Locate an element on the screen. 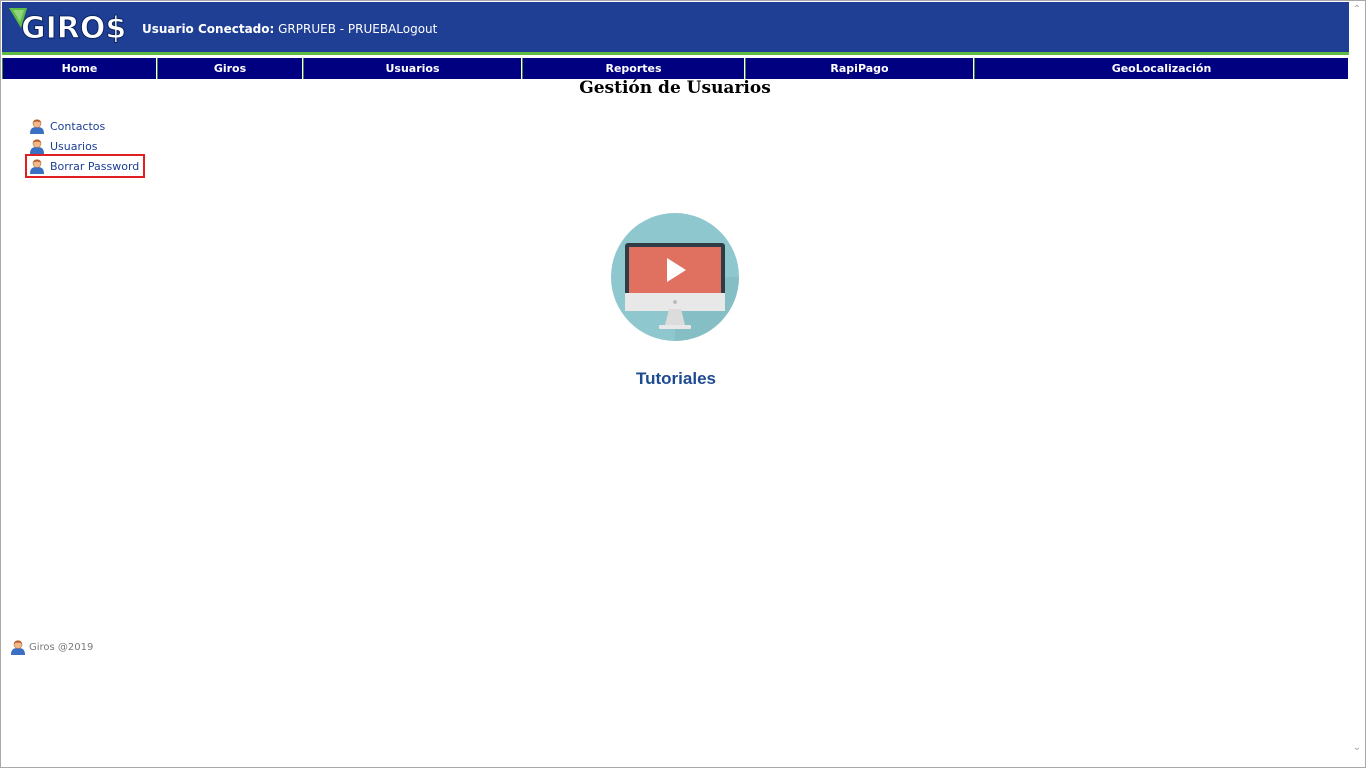 The width and height of the screenshot is (1366, 768). vertical-scrollbar: ⌃ ⌄ is located at coordinates (1357, 384).